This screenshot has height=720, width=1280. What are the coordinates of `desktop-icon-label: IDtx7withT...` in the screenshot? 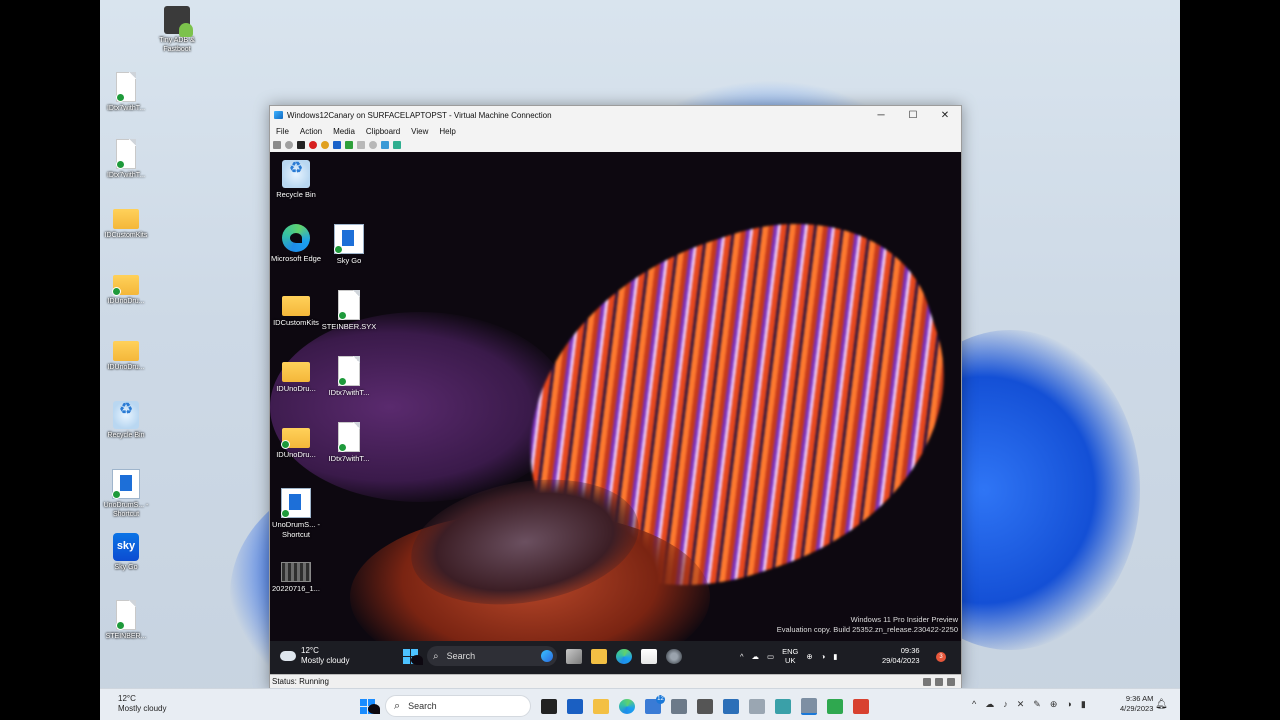 It's located at (126, 108).